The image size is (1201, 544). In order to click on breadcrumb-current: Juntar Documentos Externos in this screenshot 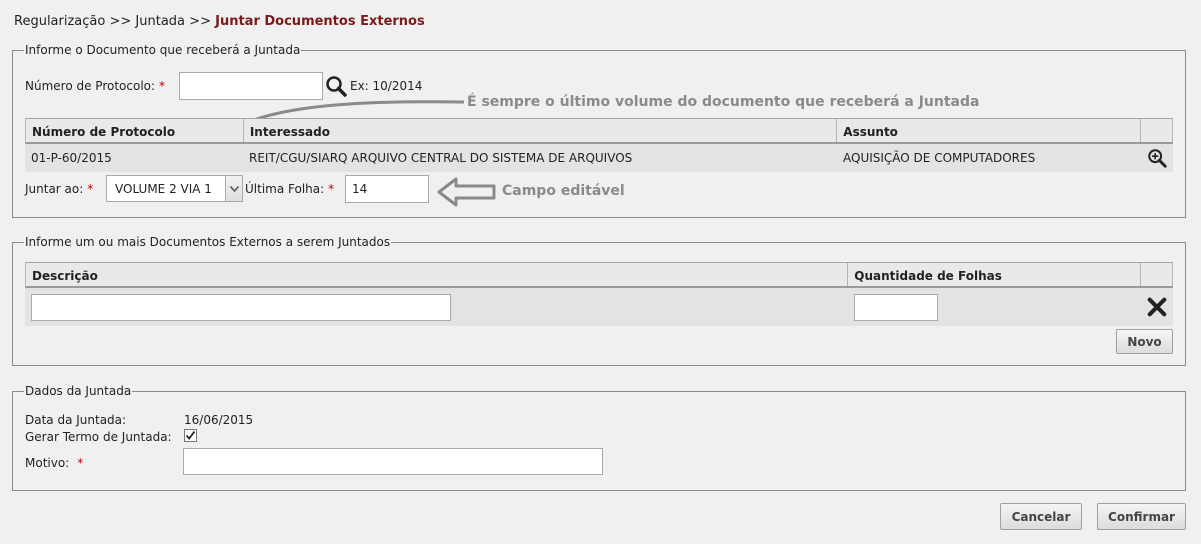, I will do `click(320, 21)`.